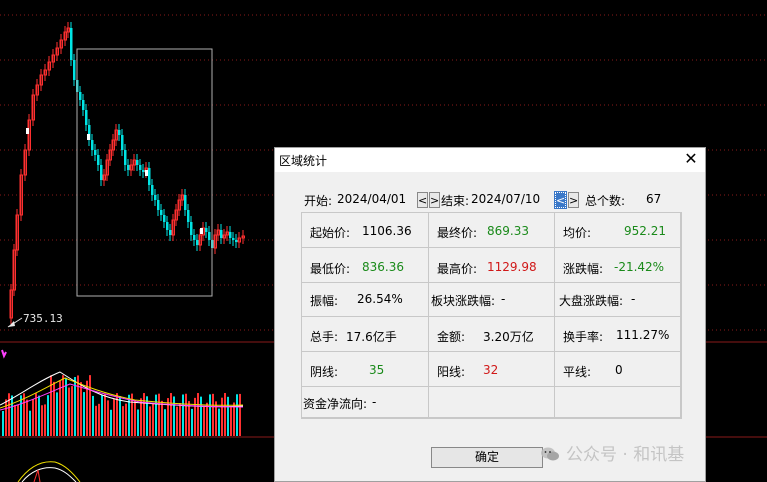  Describe the element at coordinates (573, 200) in the screenshot. I see `end-next-button: >` at that location.